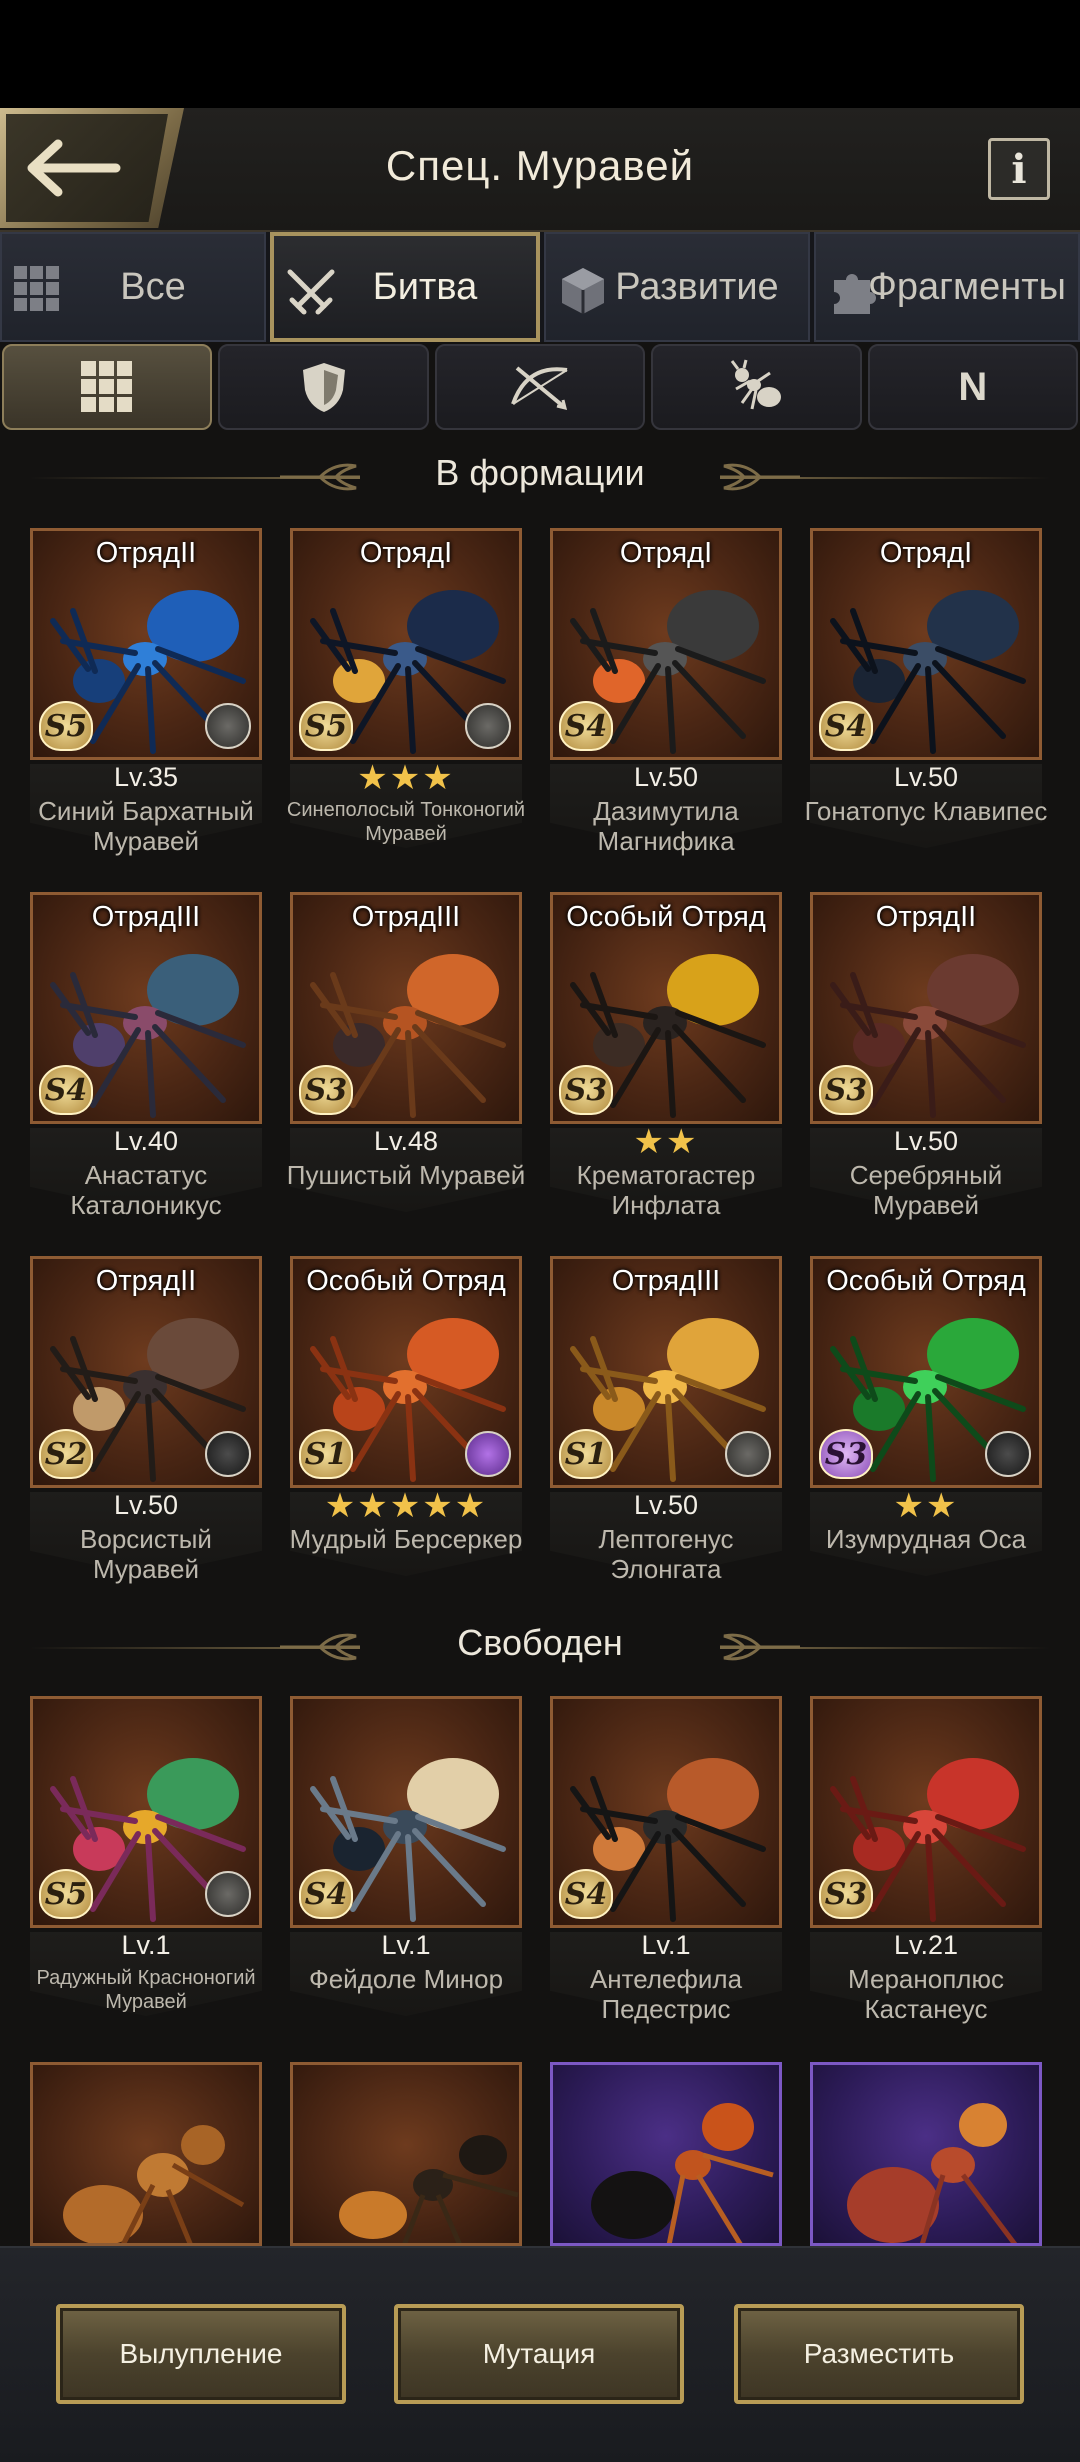 The image size is (1080, 2462). I want to click on status-bar, so click(540, 54).